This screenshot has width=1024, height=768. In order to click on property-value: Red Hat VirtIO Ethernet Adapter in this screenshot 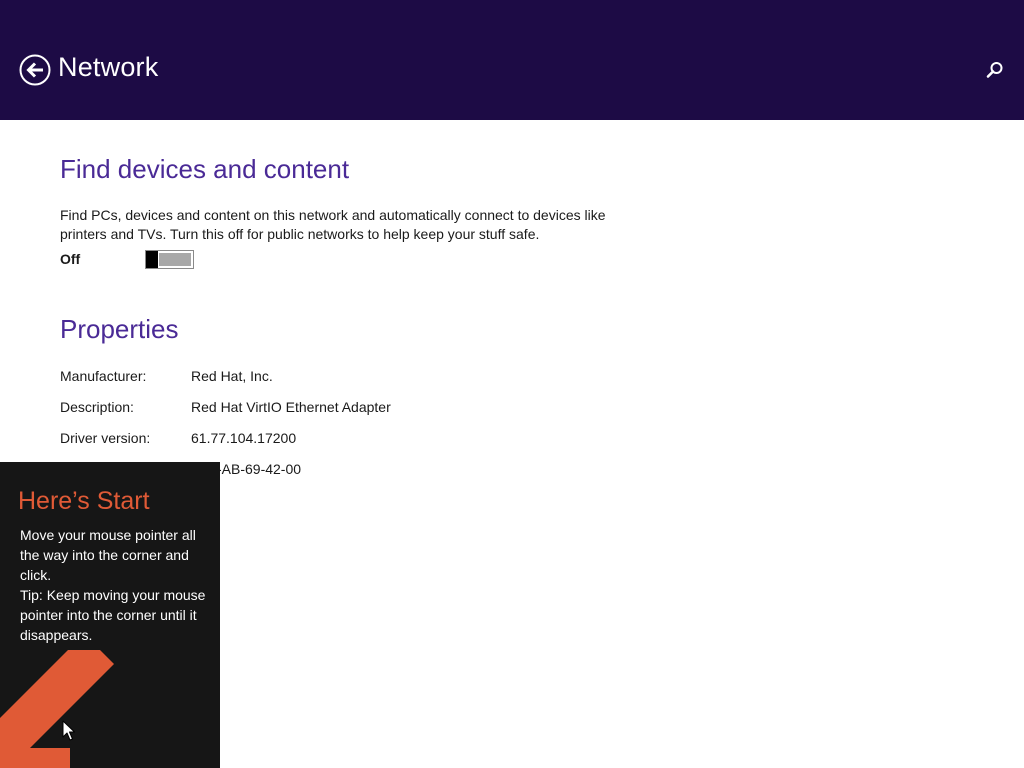, I will do `click(291, 407)`.